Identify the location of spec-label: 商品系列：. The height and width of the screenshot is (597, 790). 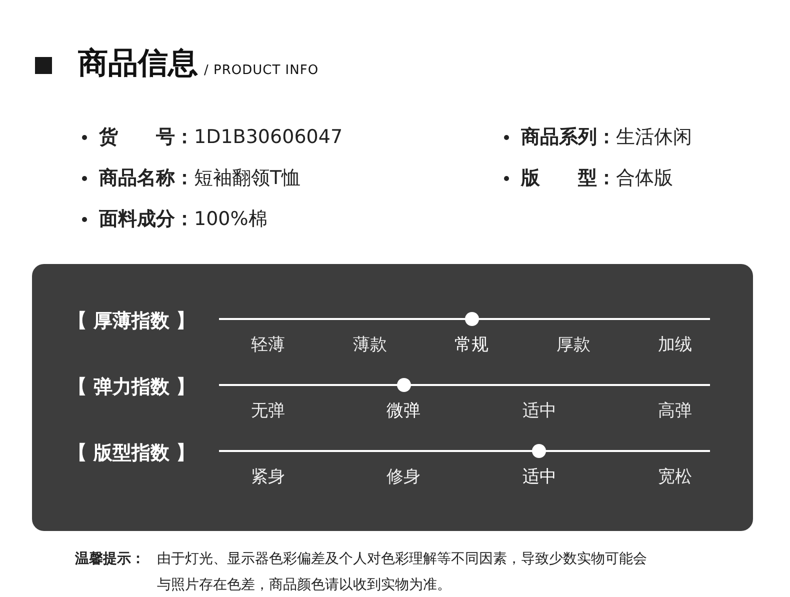
(568, 137).